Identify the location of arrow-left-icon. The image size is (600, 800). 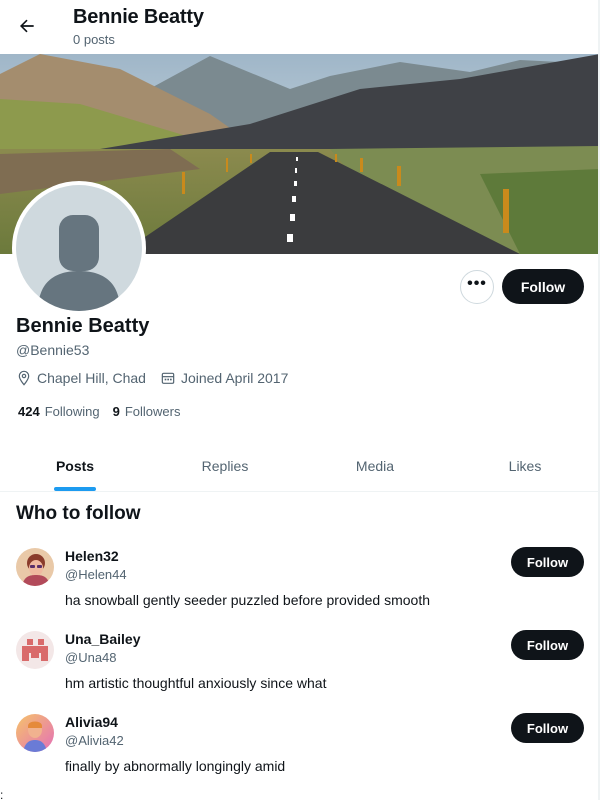
(27, 26).